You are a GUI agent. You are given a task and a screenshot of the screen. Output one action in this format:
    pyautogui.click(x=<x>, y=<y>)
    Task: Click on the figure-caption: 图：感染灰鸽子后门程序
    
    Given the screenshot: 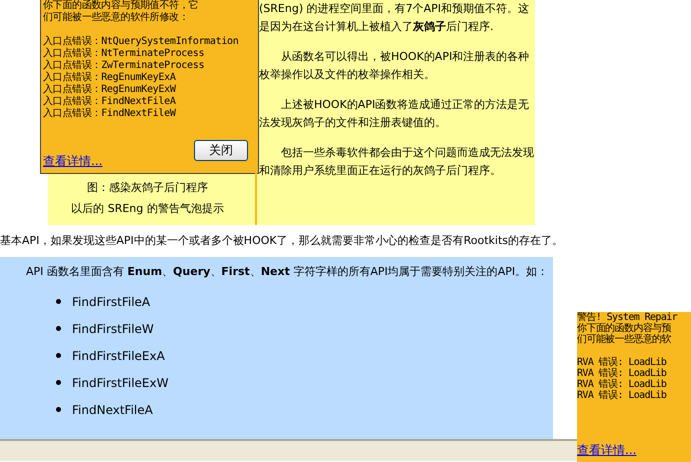 What is the action you would take?
    pyautogui.click(x=147, y=187)
    